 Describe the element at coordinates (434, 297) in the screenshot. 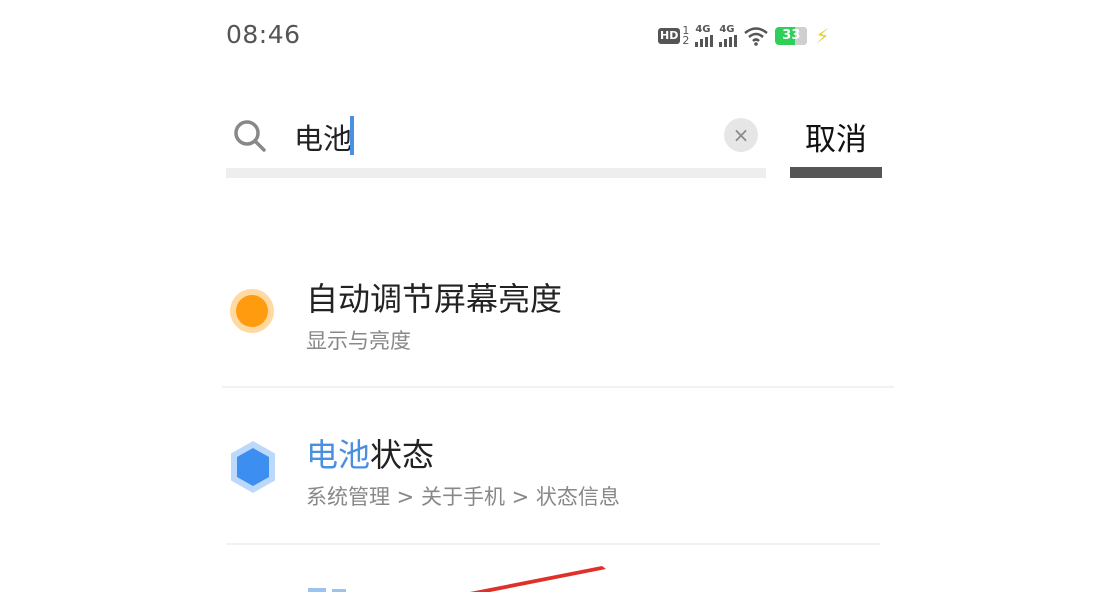

I see `result-title: 自动调节屏幕亮度` at that location.